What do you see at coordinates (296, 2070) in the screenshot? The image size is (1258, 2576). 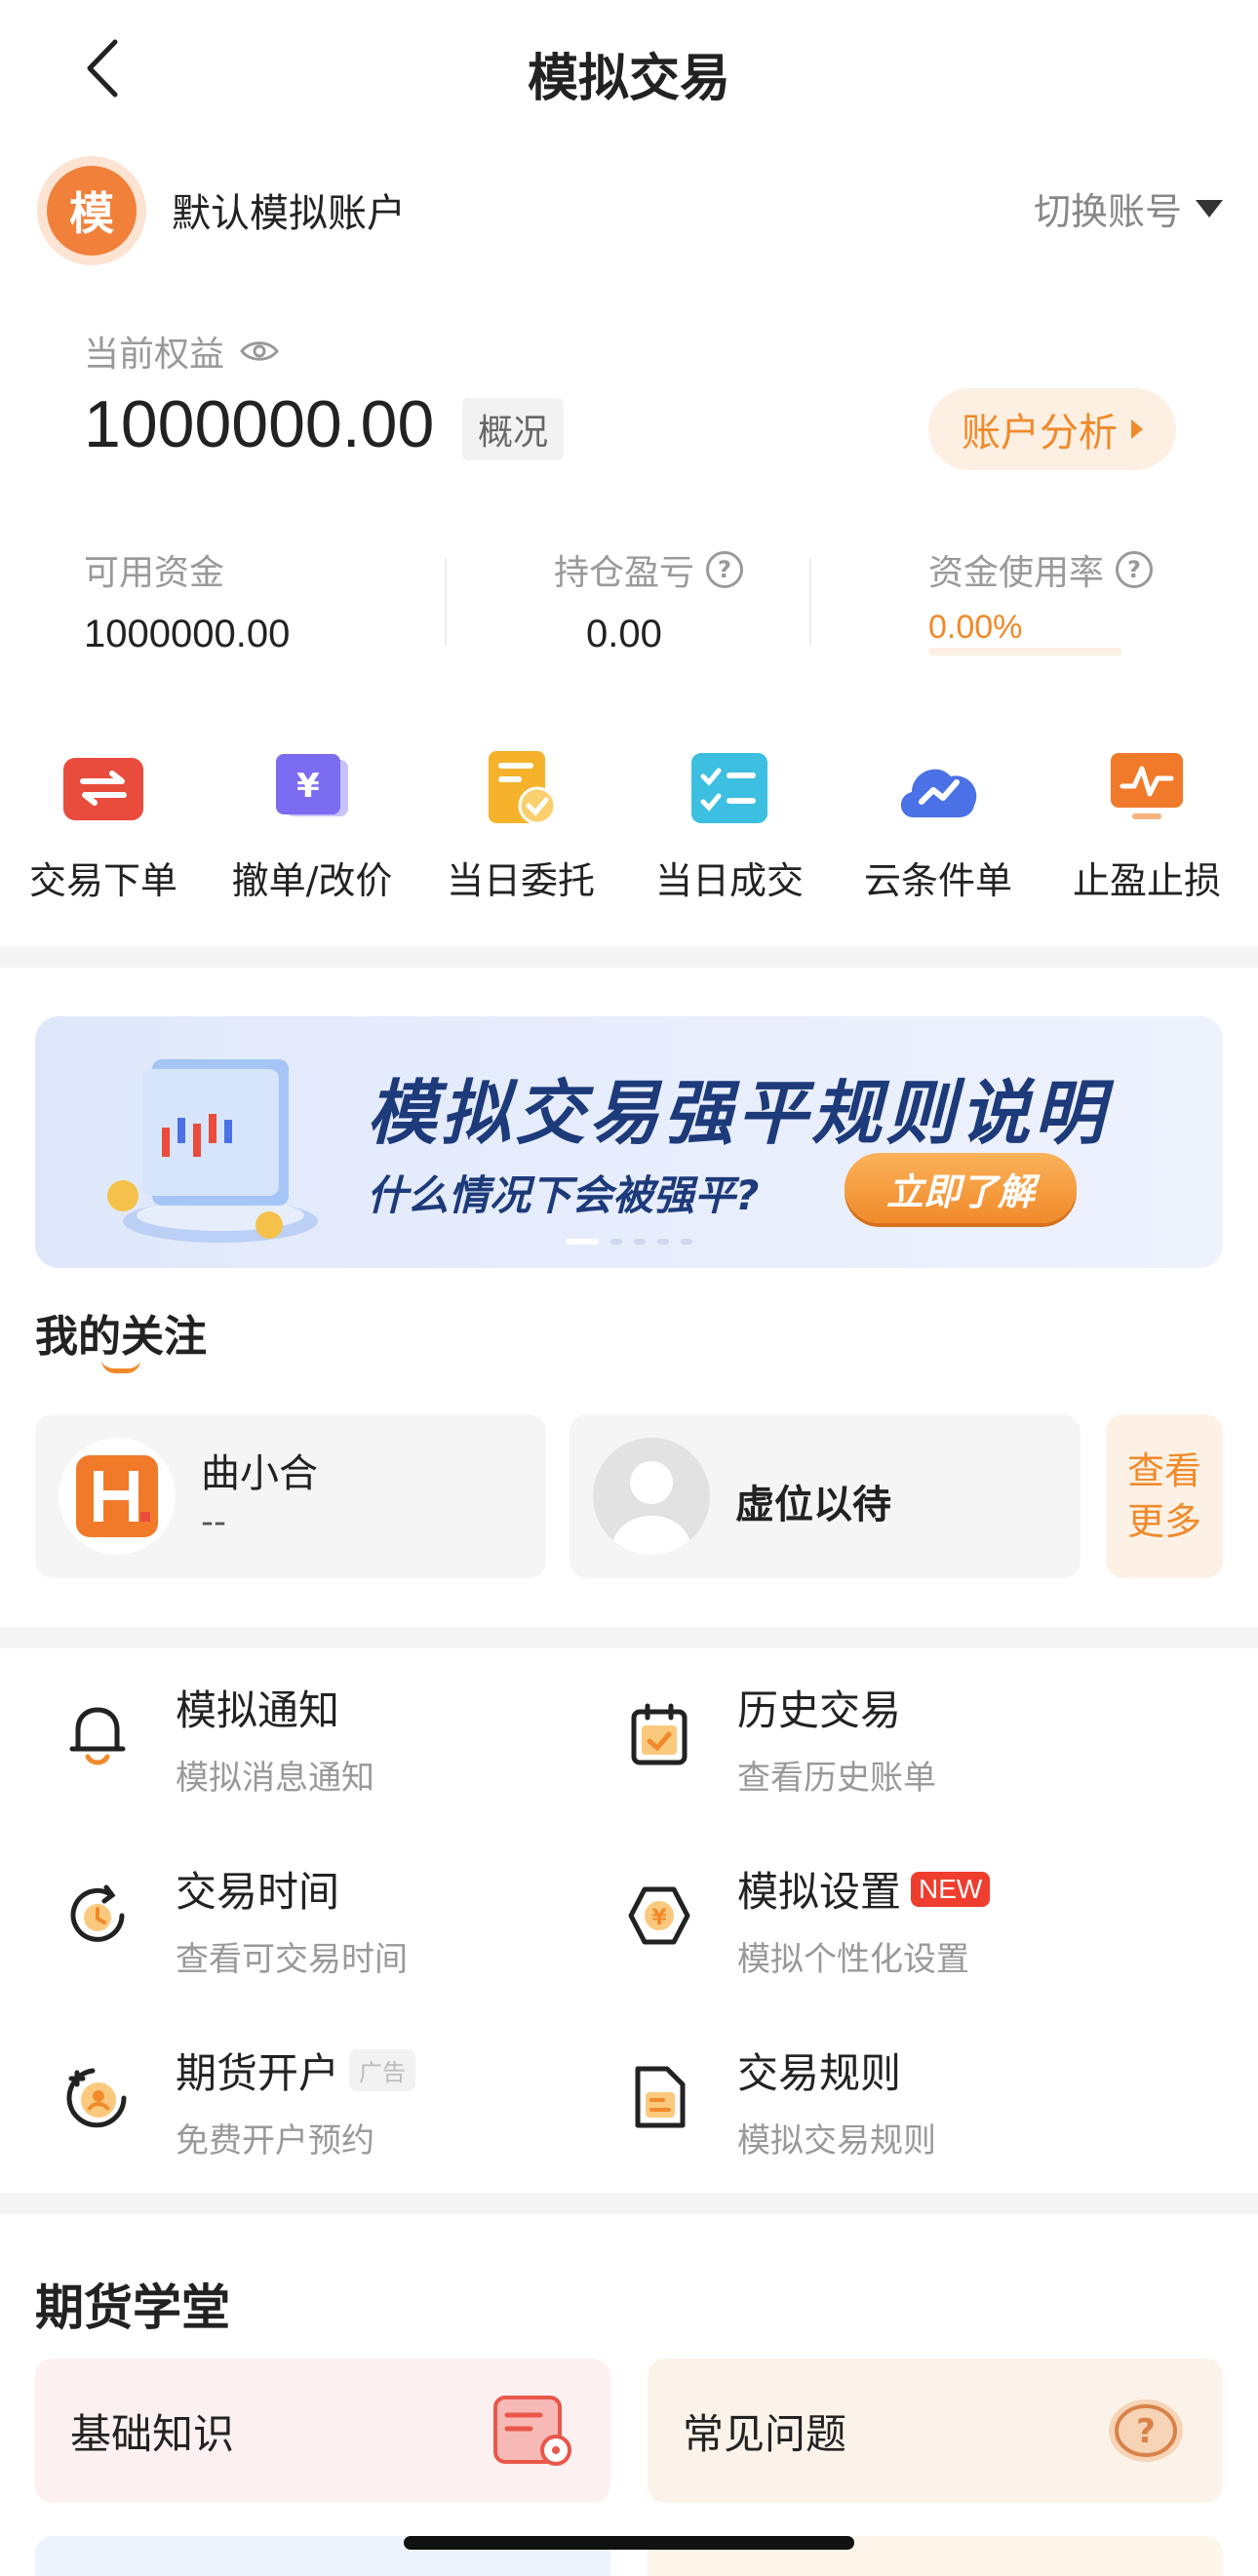 I see `menu-title: 期货开户 广告` at bounding box center [296, 2070].